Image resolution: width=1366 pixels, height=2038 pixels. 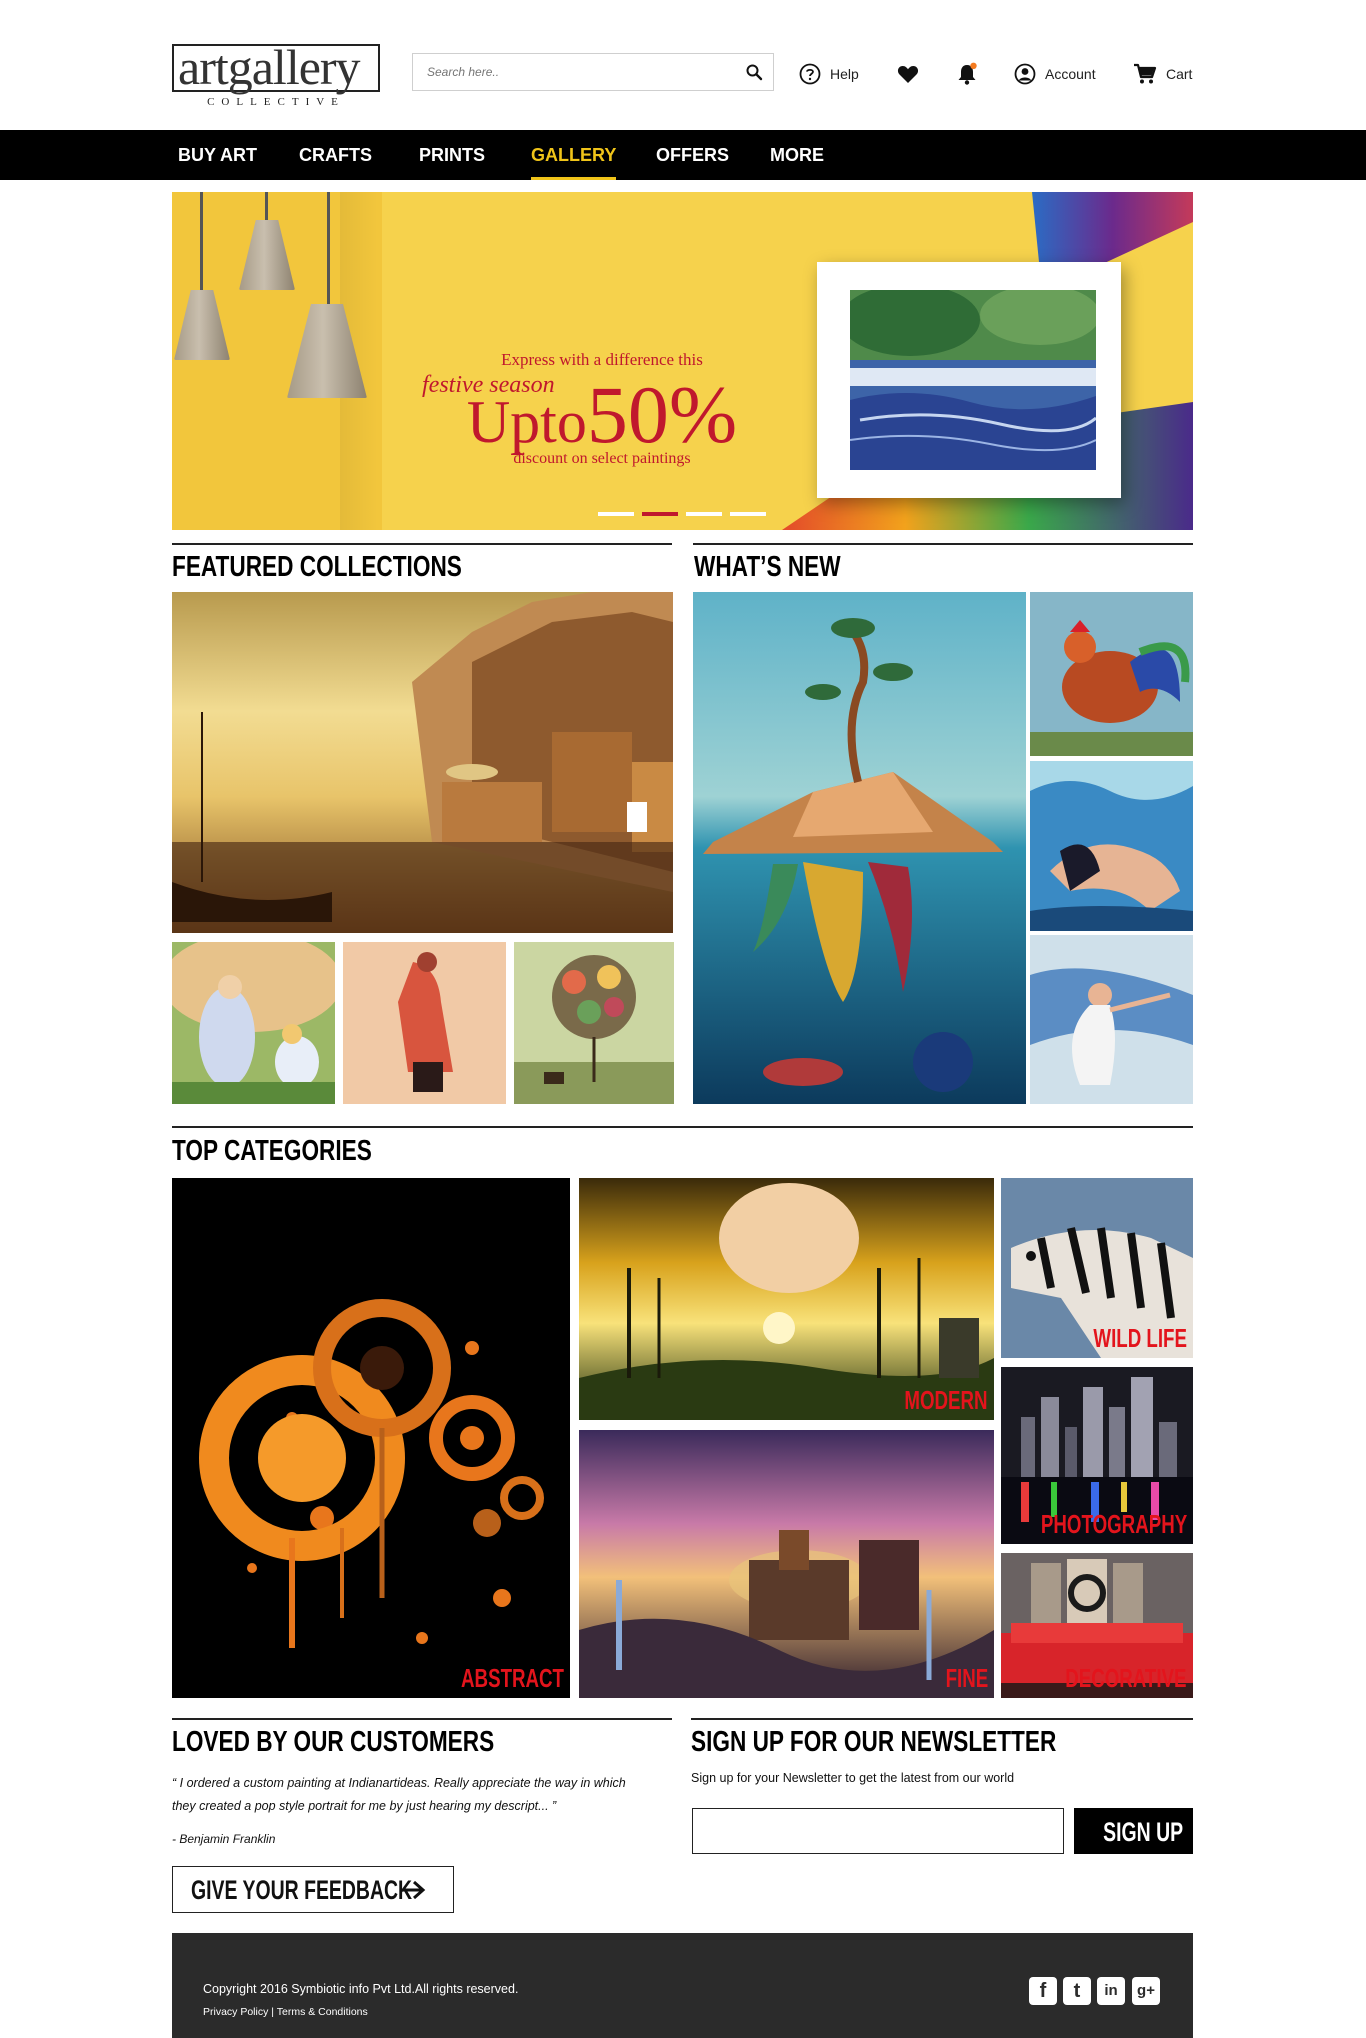 I want to click on nav-more: MORE, so click(x=797, y=155).